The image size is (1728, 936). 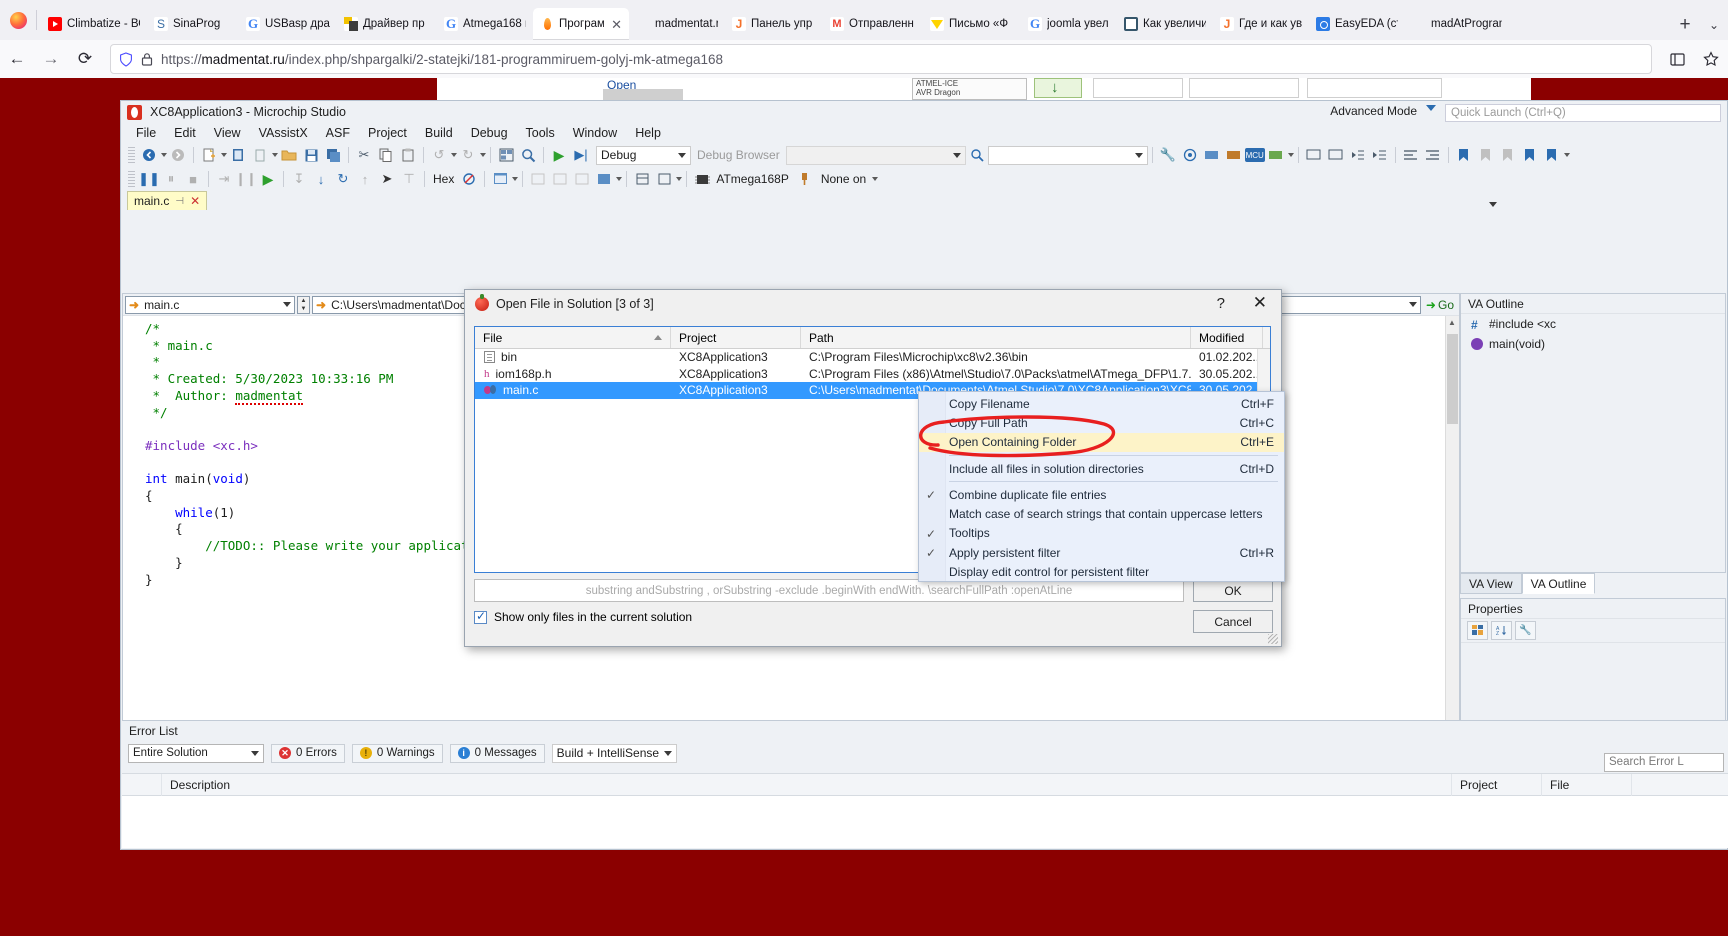 I want to click on dialog-help-button: ?, so click(x=1221, y=303).